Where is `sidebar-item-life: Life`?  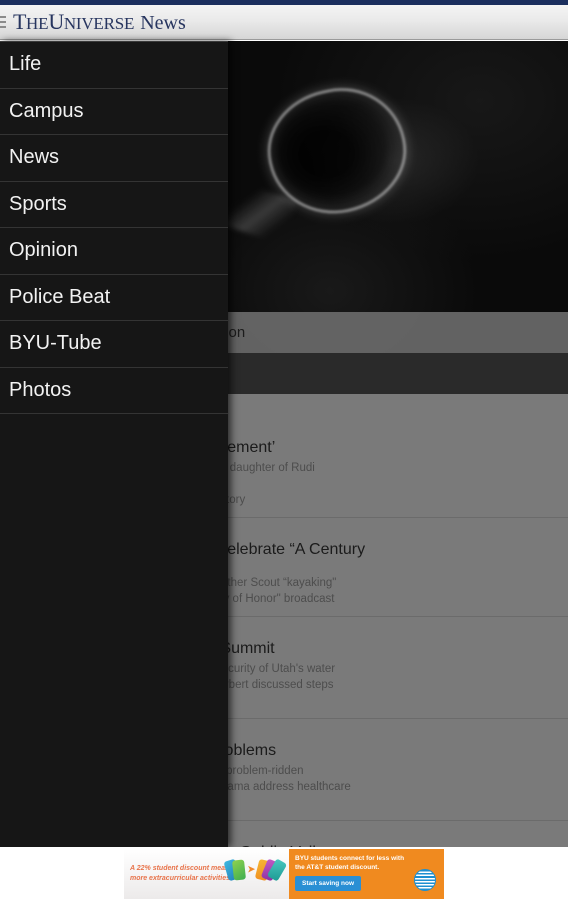
sidebar-item-life: Life is located at coordinates (114, 65).